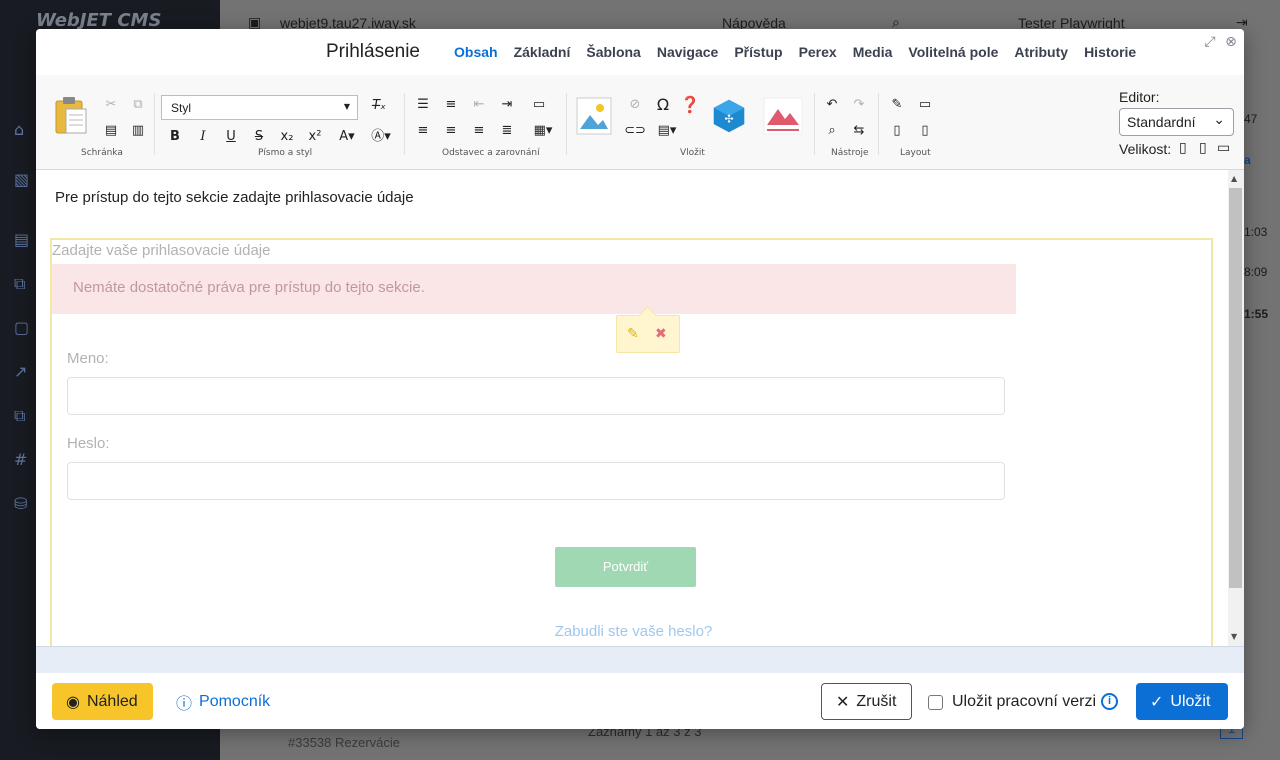 The height and width of the screenshot is (760, 1280). I want to click on remove-format-icon: T̶ₓ, so click(379, 106).